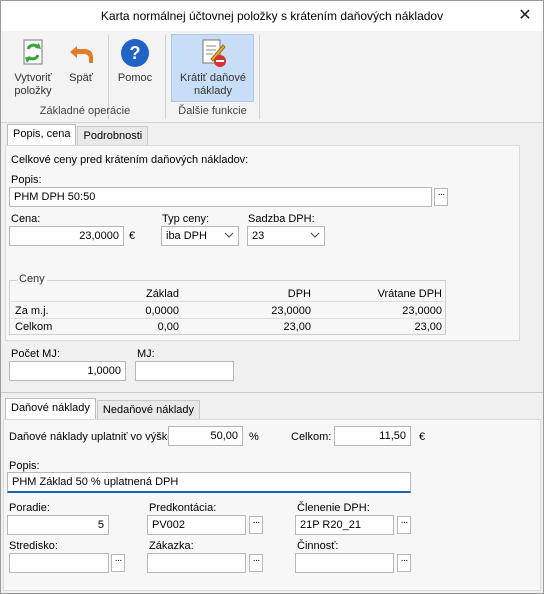 The image size is (544, 594). What do you see at coordinates (81, 78) in the screenshot?
I see `back-label: Späť` at bounding box center [81, 78].